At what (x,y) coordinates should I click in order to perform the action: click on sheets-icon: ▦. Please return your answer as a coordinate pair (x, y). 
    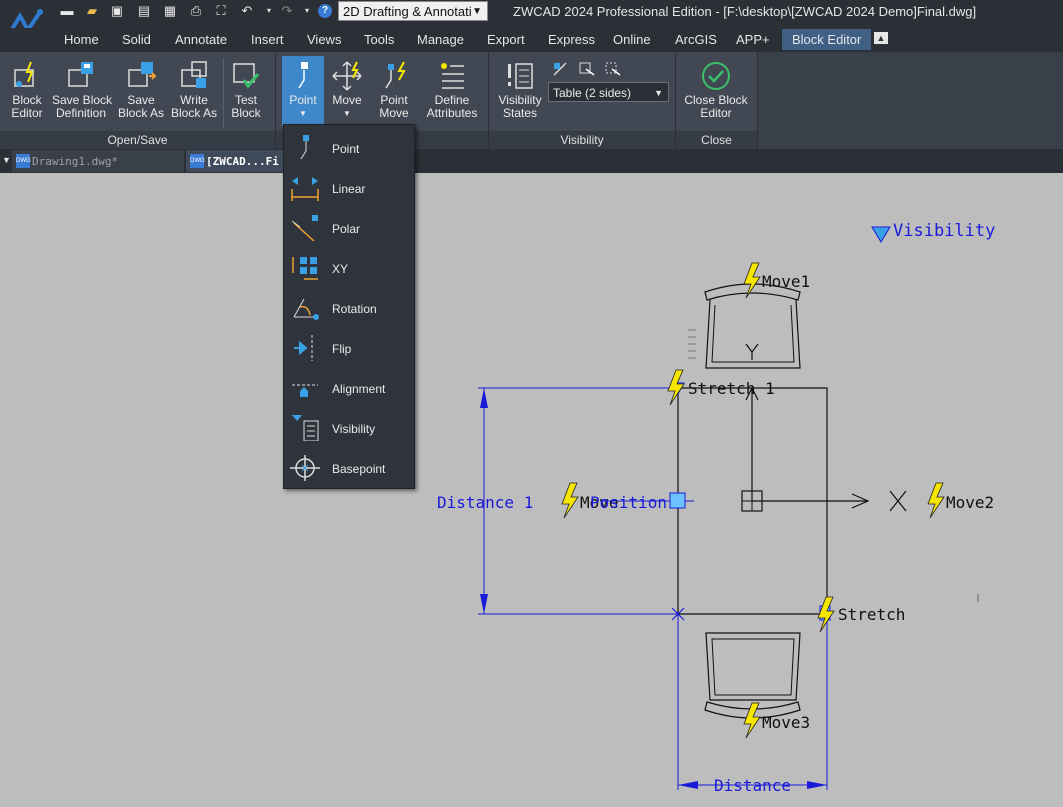
    Looking at the image, I should click on (170, 11).